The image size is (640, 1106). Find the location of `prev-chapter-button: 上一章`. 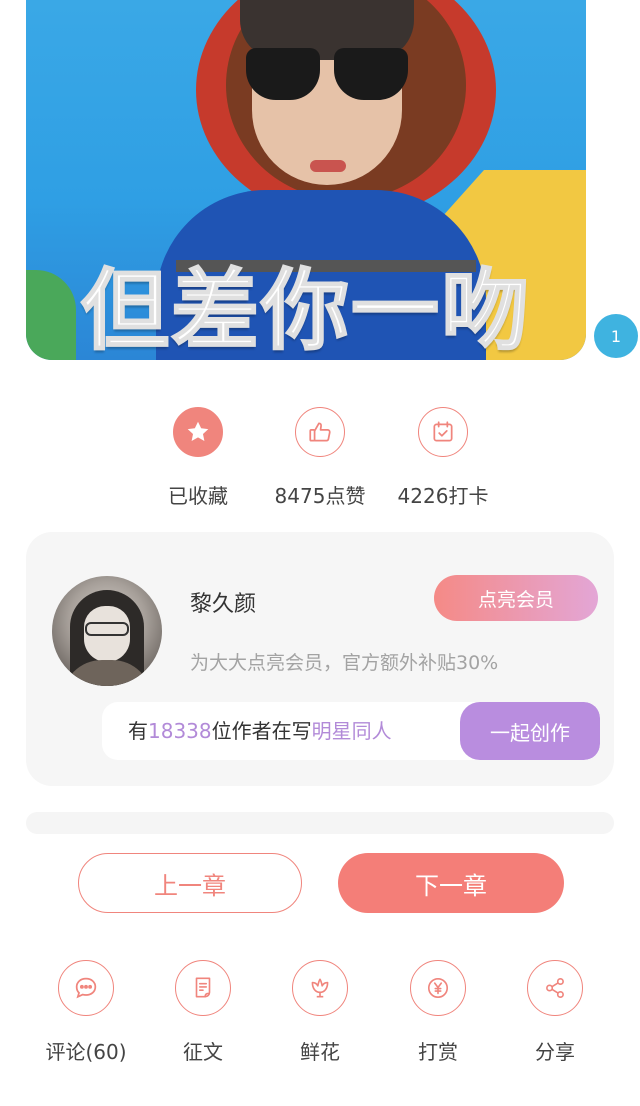

prev-chapter-button: 上一章 is located at coordinates (190, 883).